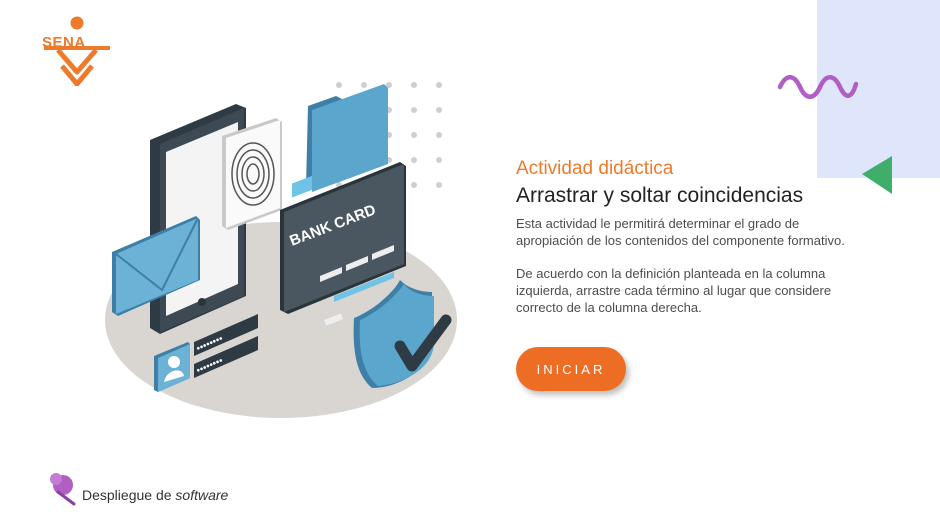 The image size is (940, 528). I want to click on pushpin-icon, so click(63, 489).